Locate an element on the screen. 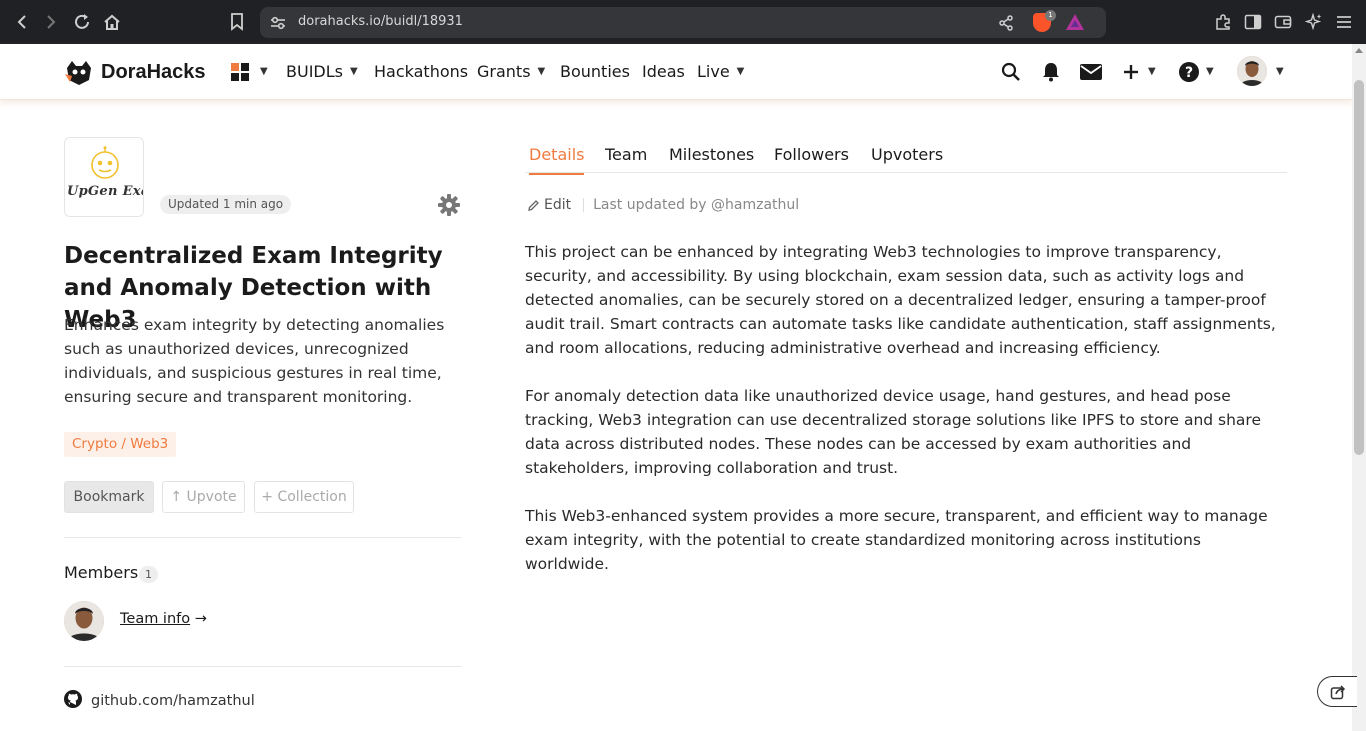  project-logo-text: UpGen Exam is located at coordinates (105, 191).